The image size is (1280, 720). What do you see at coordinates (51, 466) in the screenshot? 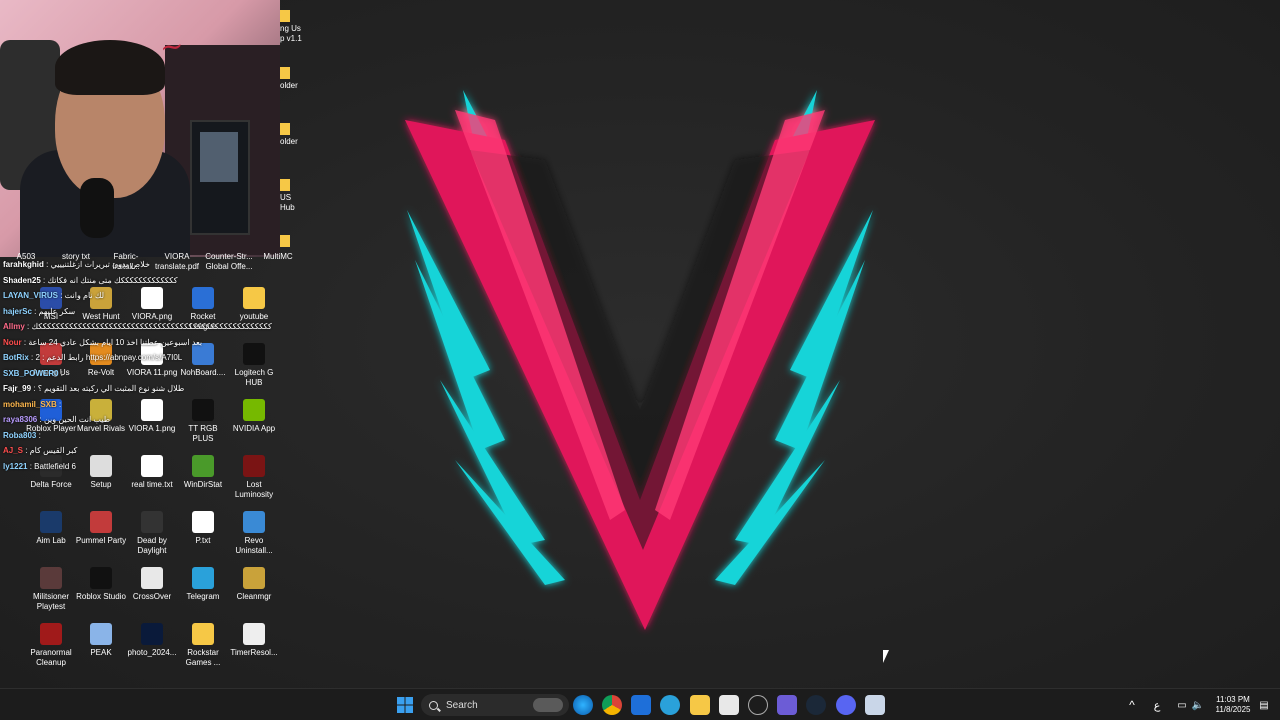
I see `chat-text: : Battlefield 6` at bounding box center [51, 466].